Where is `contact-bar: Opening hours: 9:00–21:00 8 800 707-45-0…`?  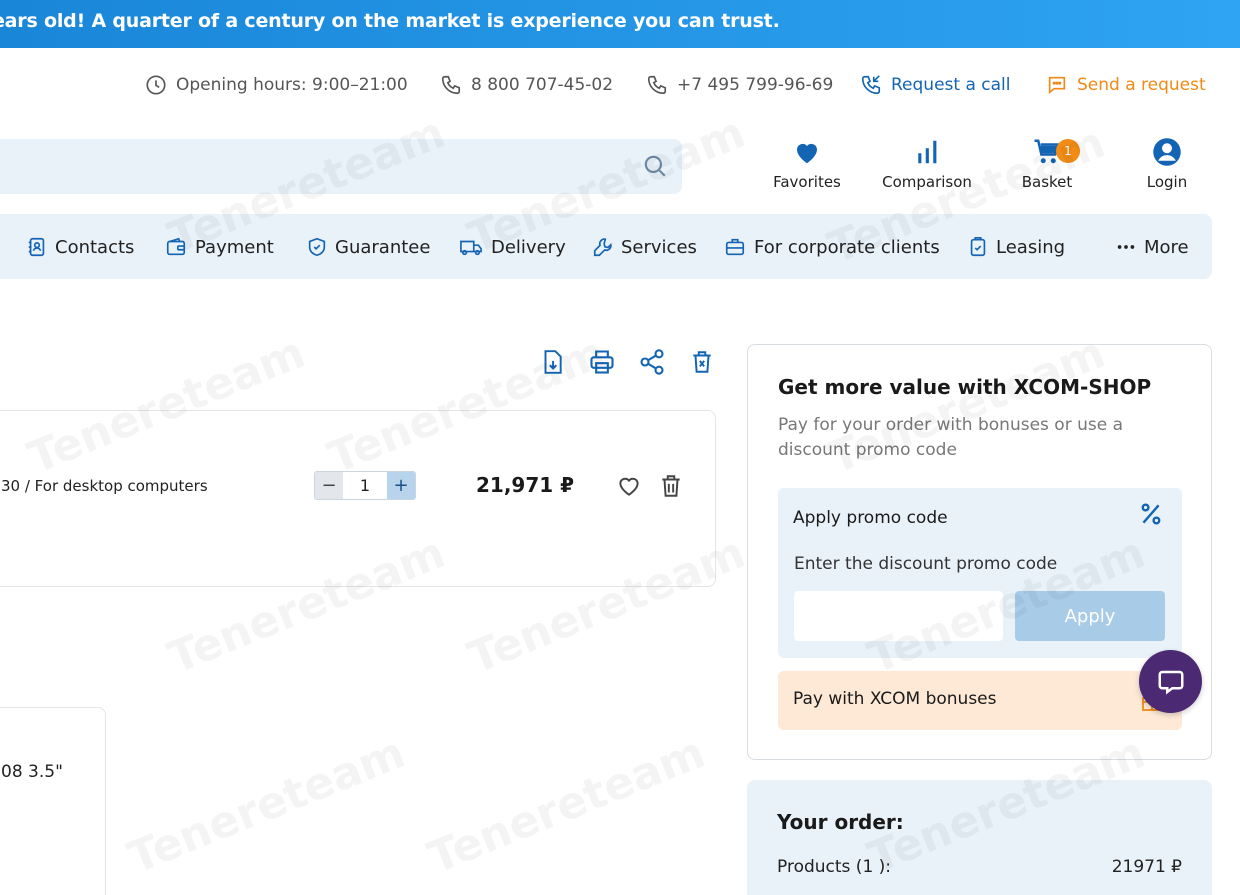
contact-bar: Opening hours: 9:00–21:00 8 800 707-45-0… is located at coordinates (620, 85).